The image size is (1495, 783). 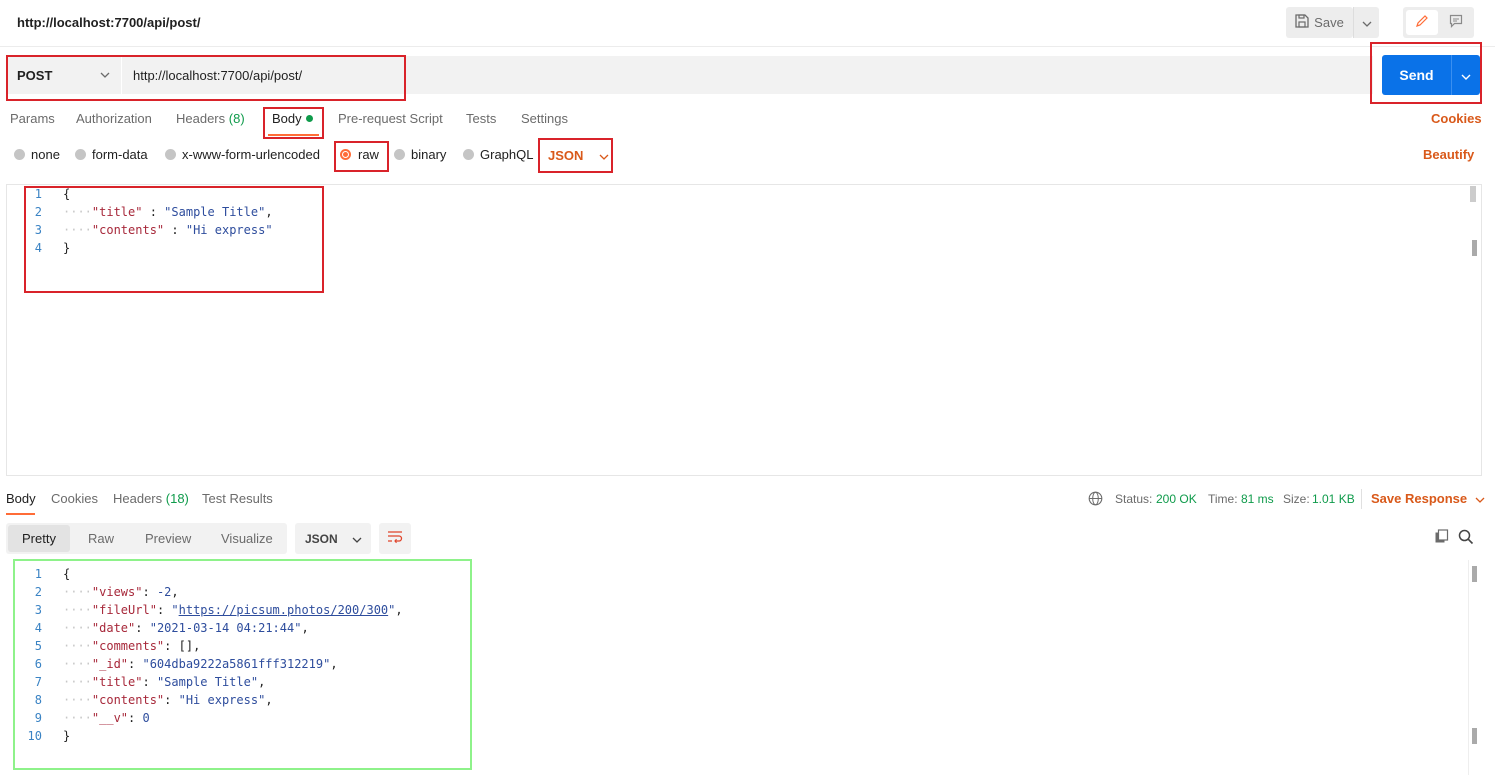 What do you see at coordinates (174, 239) in the screenshot?
I see `highlight-box-request-body` at bounding box center [174, 239].